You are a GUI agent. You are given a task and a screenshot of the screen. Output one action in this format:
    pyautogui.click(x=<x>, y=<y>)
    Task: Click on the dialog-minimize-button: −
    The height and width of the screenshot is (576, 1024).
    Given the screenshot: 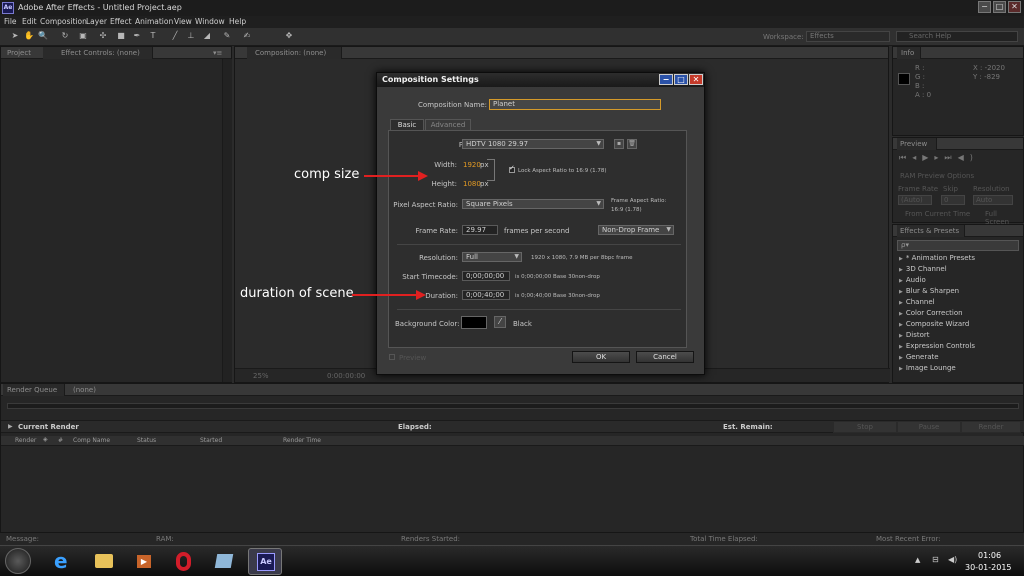 What is the action you would take?
    pyautogui.click(x=666, y=79)
    